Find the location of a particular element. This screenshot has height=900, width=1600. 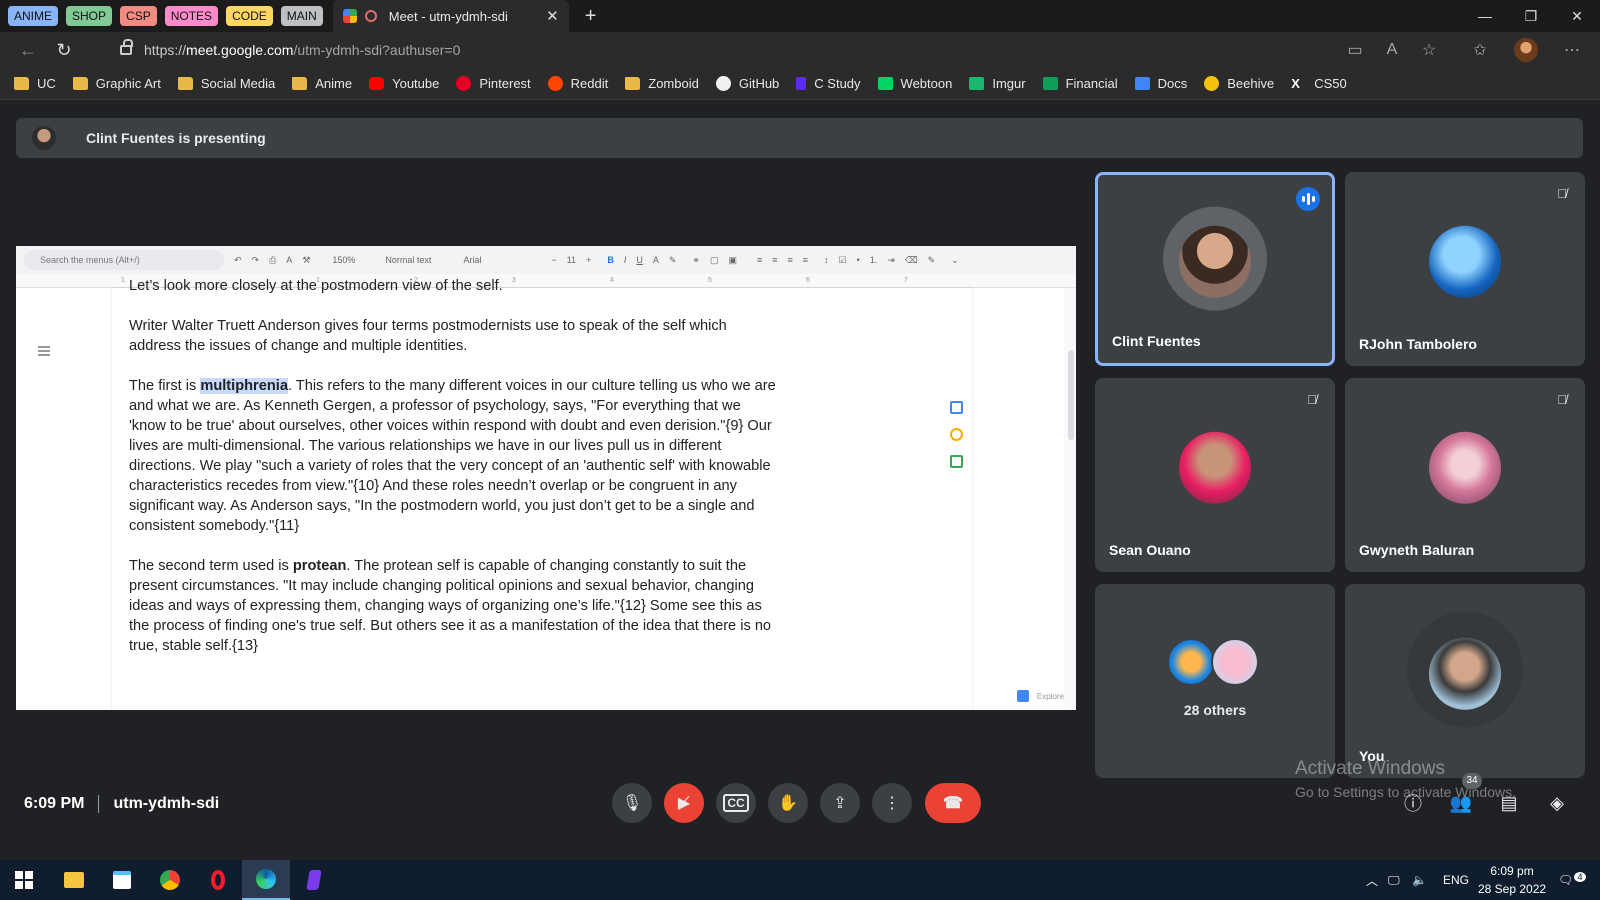

store-icon is located at coordinates (122, 880).